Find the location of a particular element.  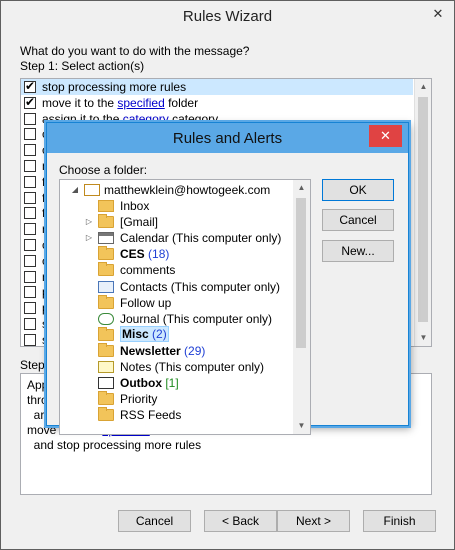

folder-name: comments is located at coordinates (148, 270).